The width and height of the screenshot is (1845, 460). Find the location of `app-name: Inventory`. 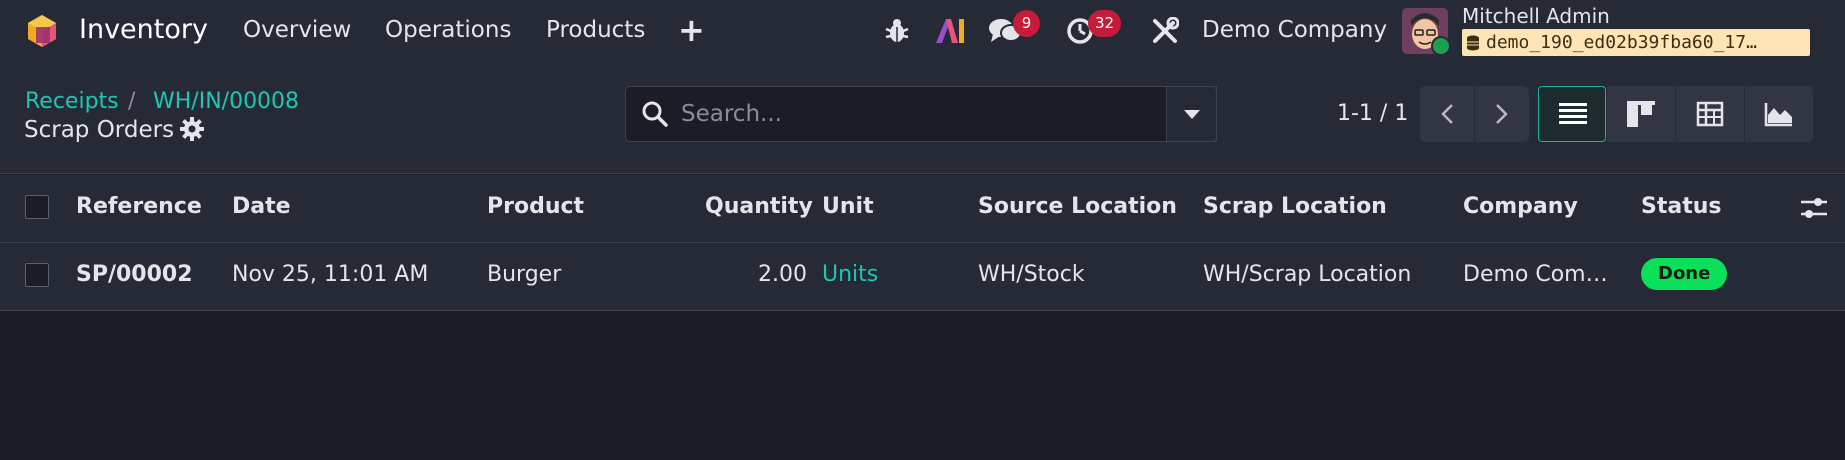

app-name: Inventory is located at coordinates (143, 29).